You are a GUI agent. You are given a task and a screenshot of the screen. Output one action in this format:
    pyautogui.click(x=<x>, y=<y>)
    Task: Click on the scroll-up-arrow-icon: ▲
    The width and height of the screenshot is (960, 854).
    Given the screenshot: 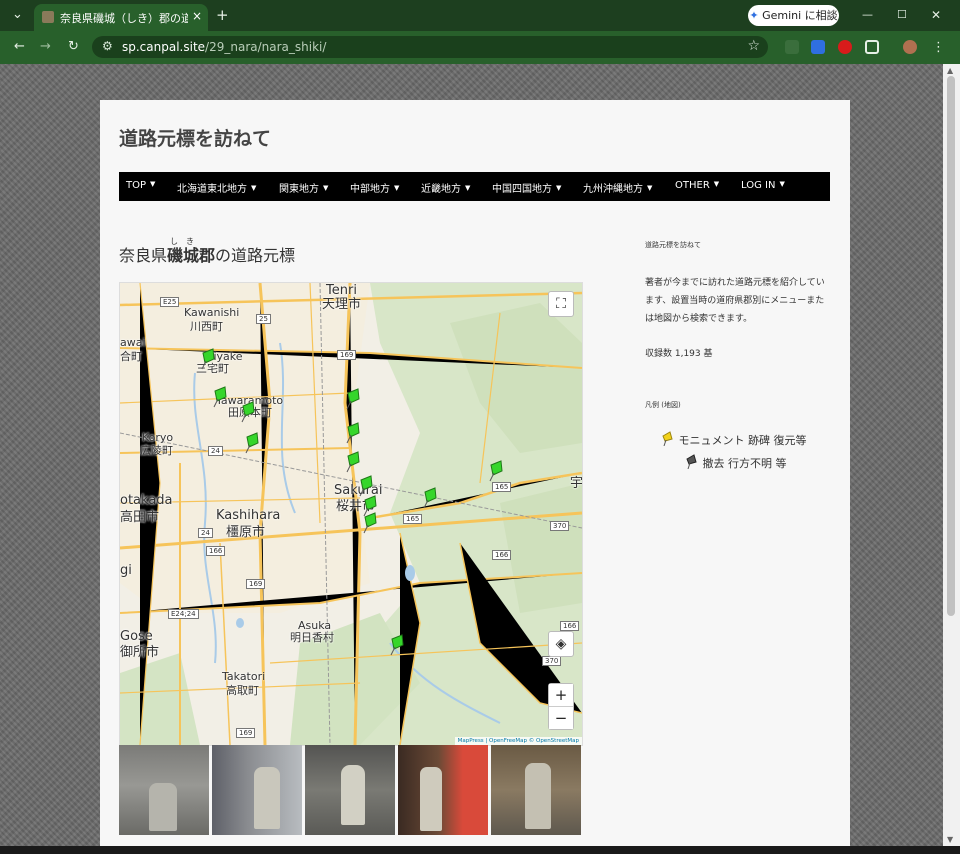 What is the action you would take?
    pyautogui.click(x=950, y=70)
    